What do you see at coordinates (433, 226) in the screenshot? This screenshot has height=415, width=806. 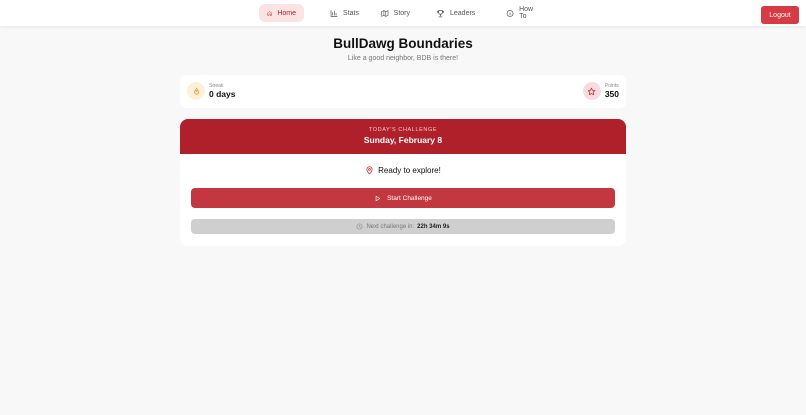 I see `next-challenge-time: 22h 34m 9s` at bounding box center [433, 226].